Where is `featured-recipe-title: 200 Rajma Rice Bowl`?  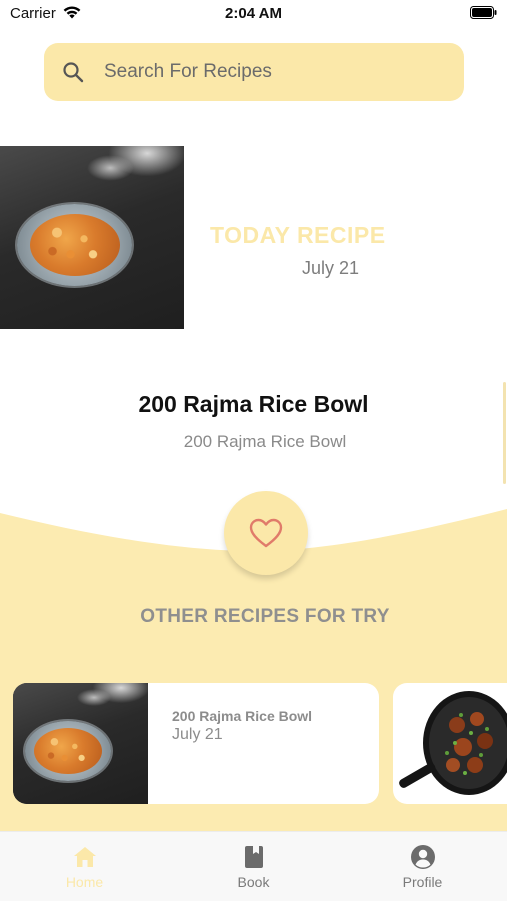 featured-recipe-title: 200 Rajma Rice Bowl is located at coordinates (253, 404).